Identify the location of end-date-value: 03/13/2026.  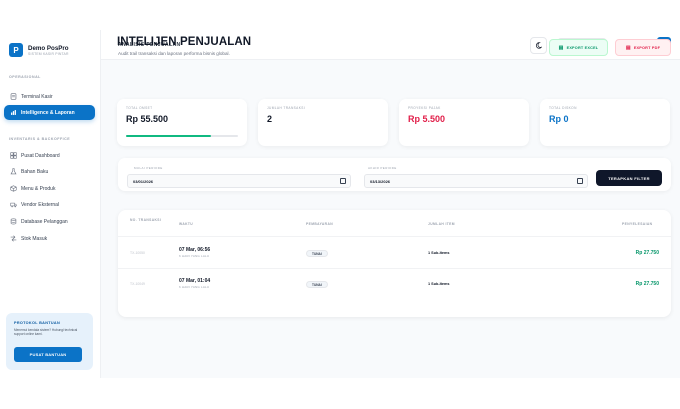
(380, 181).